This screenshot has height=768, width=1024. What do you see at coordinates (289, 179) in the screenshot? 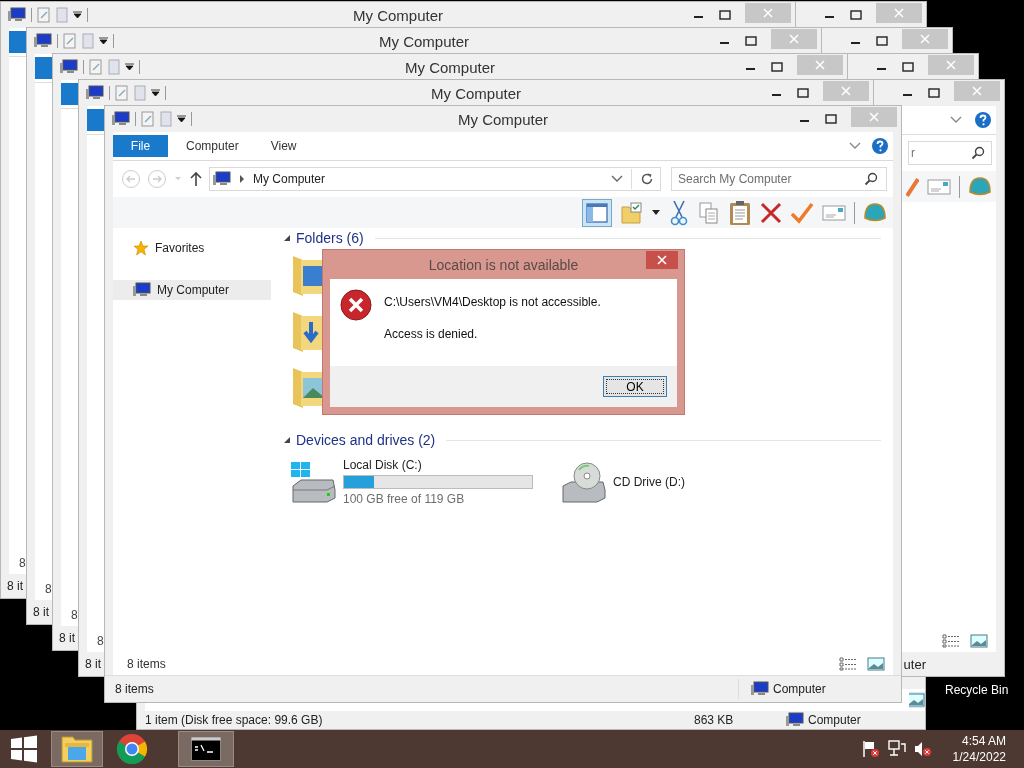
I see `address-text: My Computer` at bounding box center [289, 179].